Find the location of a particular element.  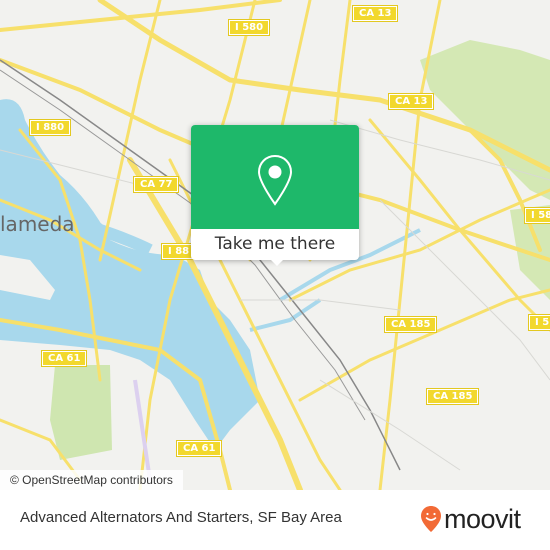

brand-name: moovit is located at coordinates (482, 519).